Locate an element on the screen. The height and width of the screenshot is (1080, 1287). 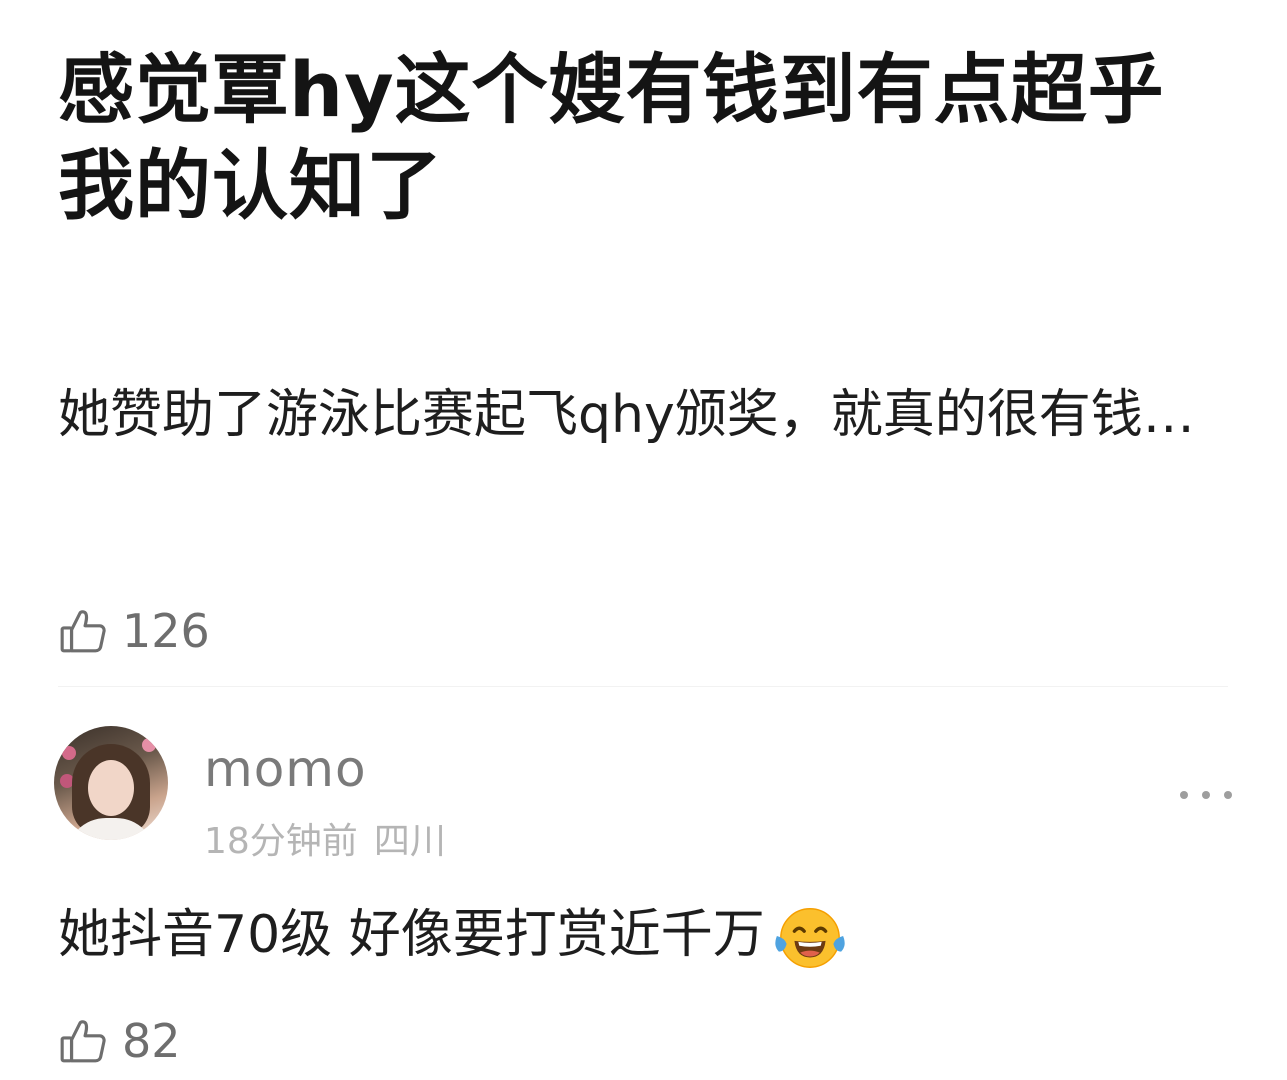
post-title: 感觉覃hy这个嫂有钱到有点超乎我的认知了 is located at coordinates (611, 137).